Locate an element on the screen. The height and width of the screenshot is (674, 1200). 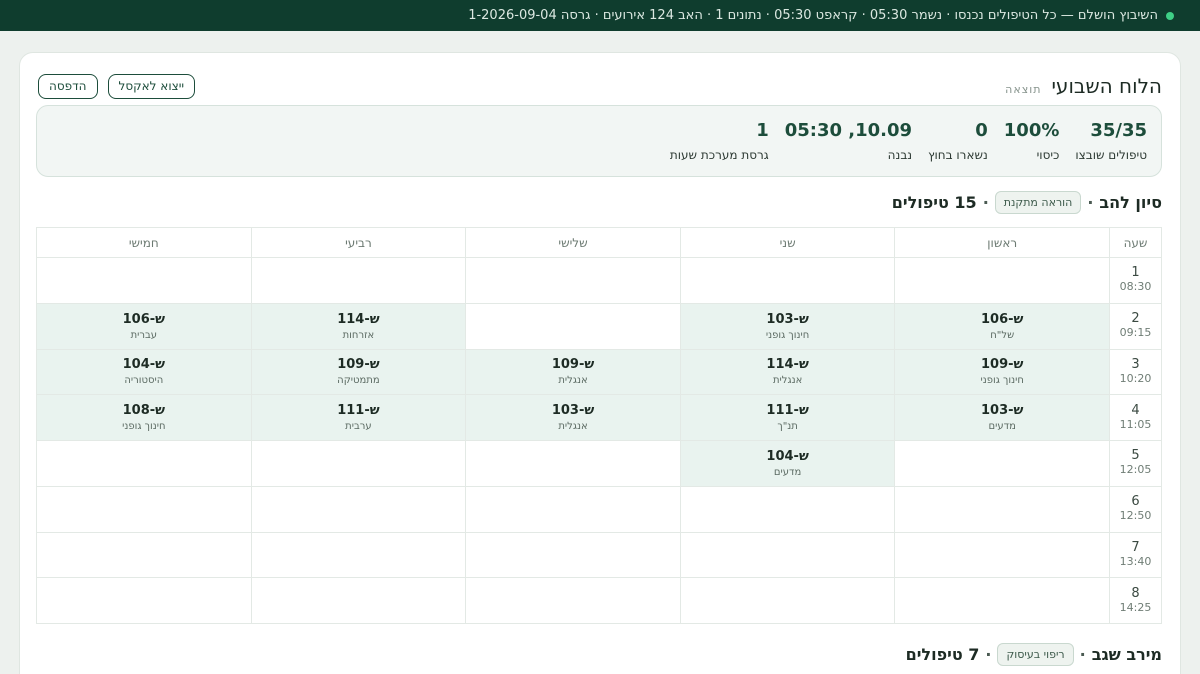
lesson-cell: ש-103 מדעים is located at coordinates (1002, 417).